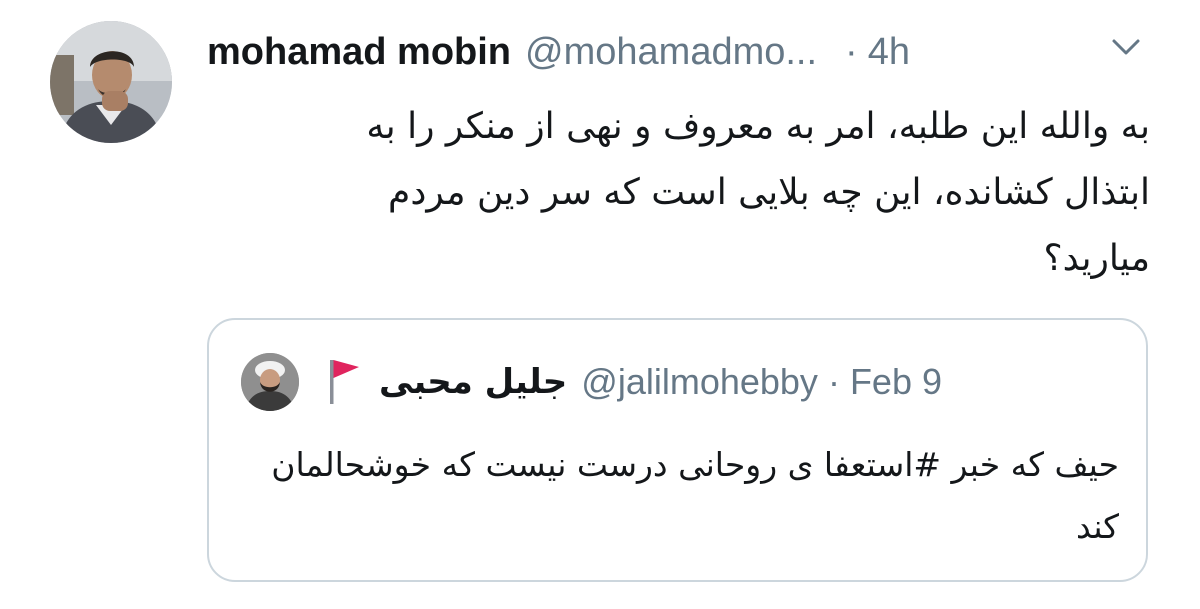  Describe the element at coordinates (889, 52) in the screenshot. I see `tweet-timestamp: 4h` at that location.